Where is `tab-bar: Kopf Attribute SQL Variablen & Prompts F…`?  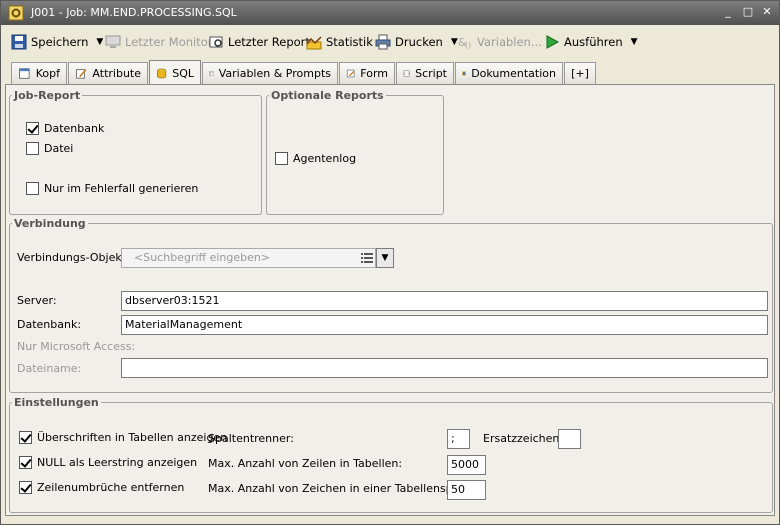 tab-bar: Kopf Attribute SQL Variablen & Prompts F… is located at coordinates (391, 72).